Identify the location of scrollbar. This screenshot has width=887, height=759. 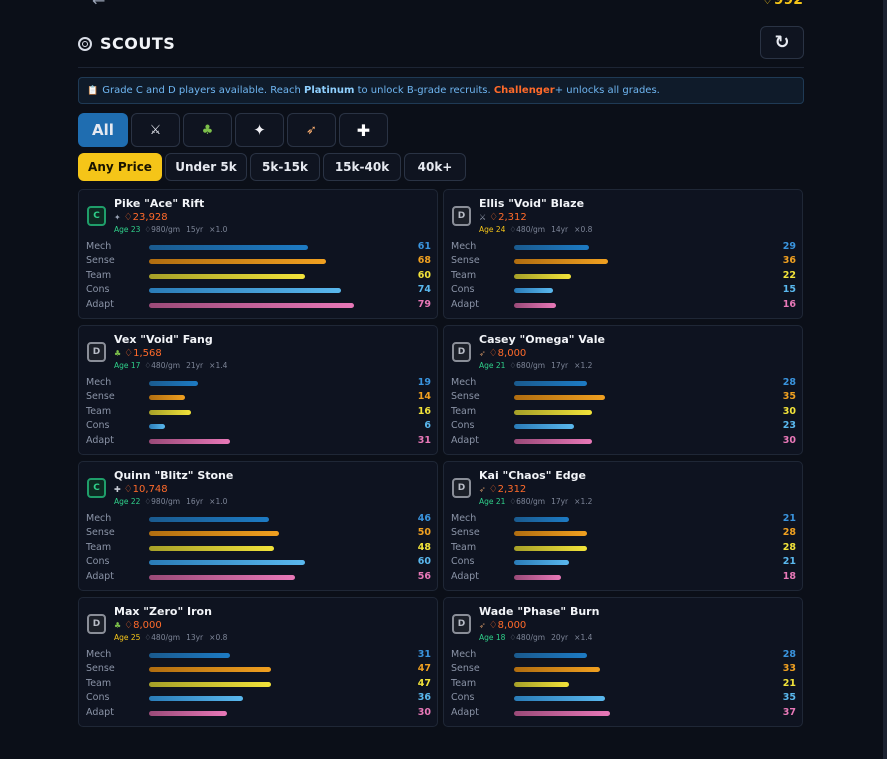
(885, 379).